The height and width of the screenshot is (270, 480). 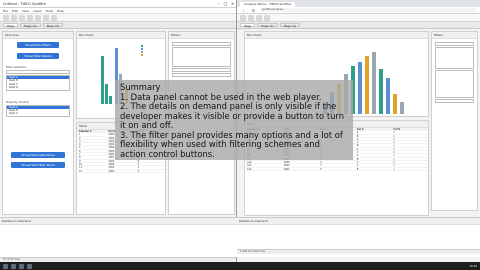 I want to click on url-input: spotfire/analysis, so click(x=368, y=10).